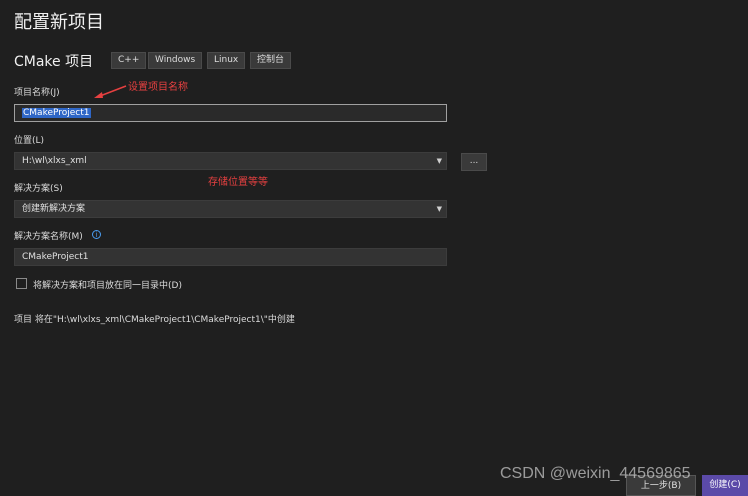 This screenshot has width=748, height=496. What do you see at coordinates (271, 60) in the screenshot?
I see `tag-console: 控制台` at bounding box center [271, 60].